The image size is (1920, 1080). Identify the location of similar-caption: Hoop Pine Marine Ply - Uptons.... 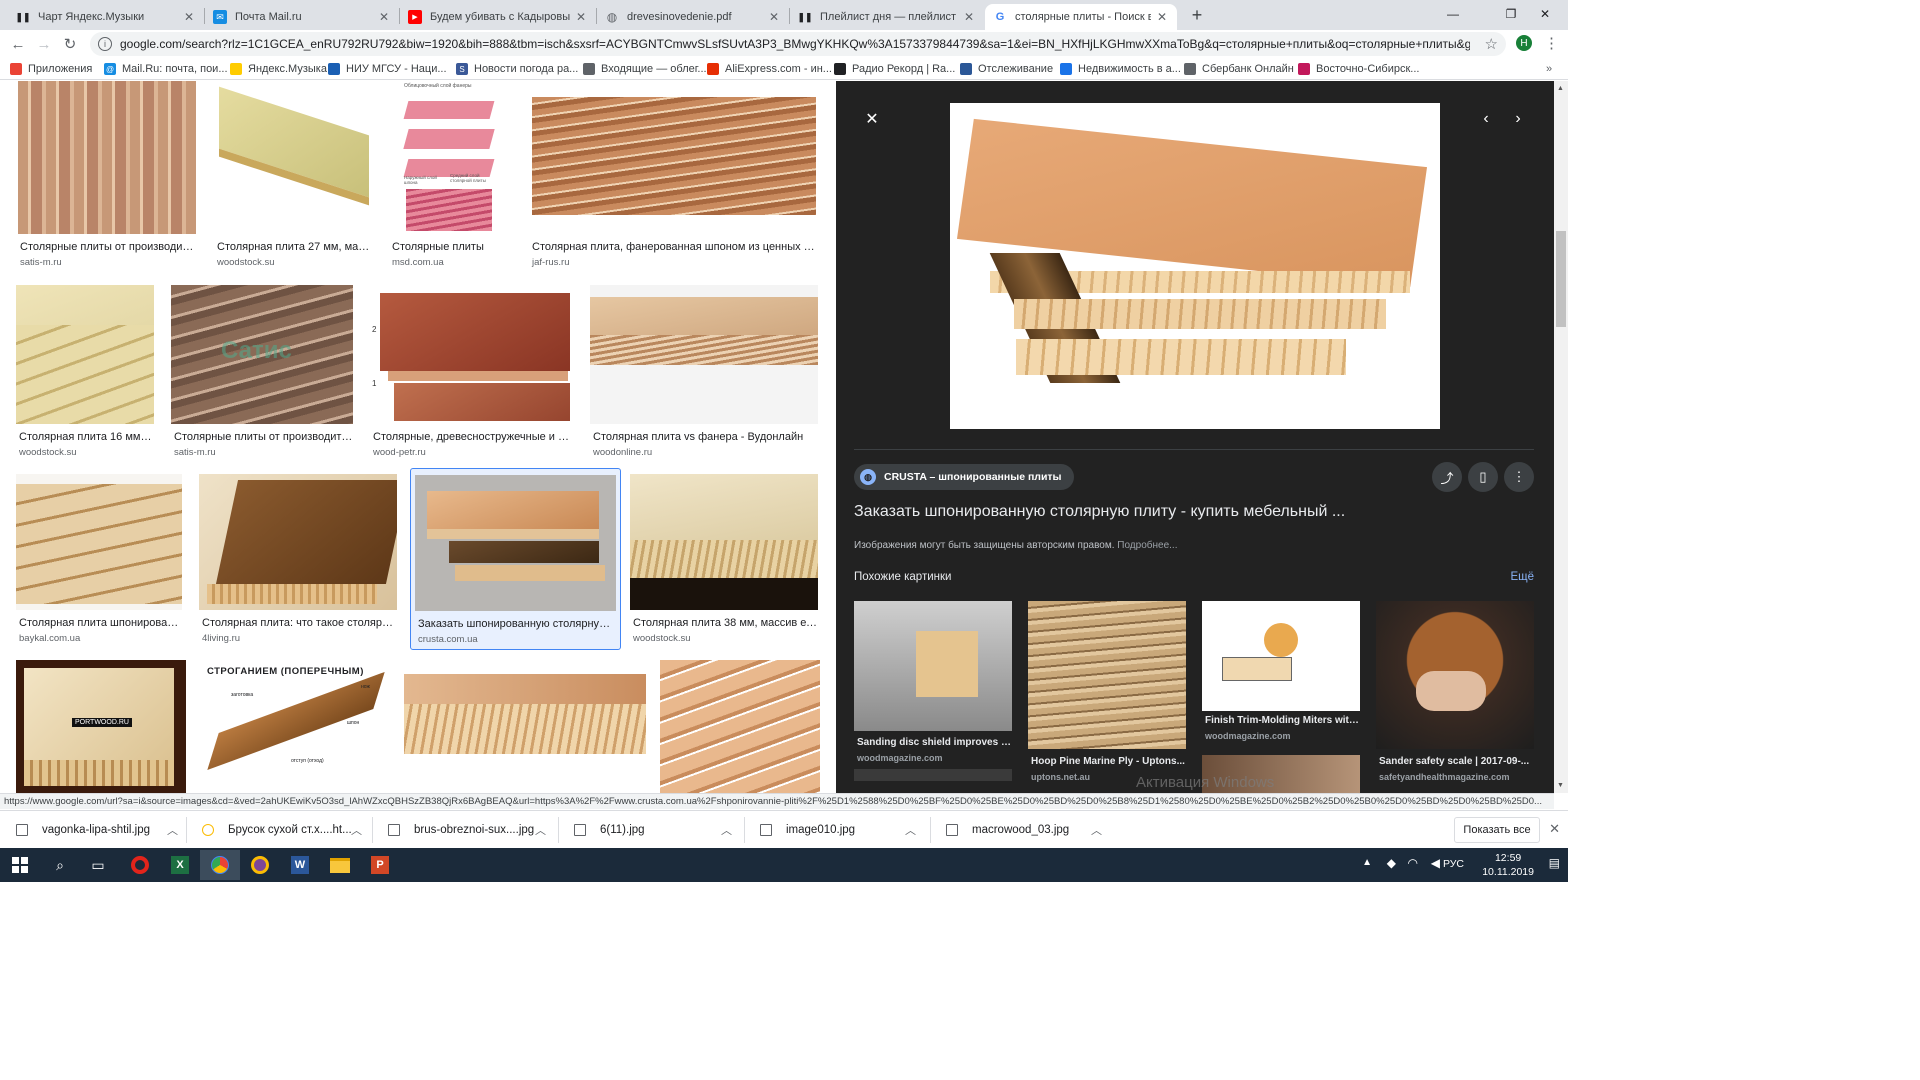
(1108, 761).